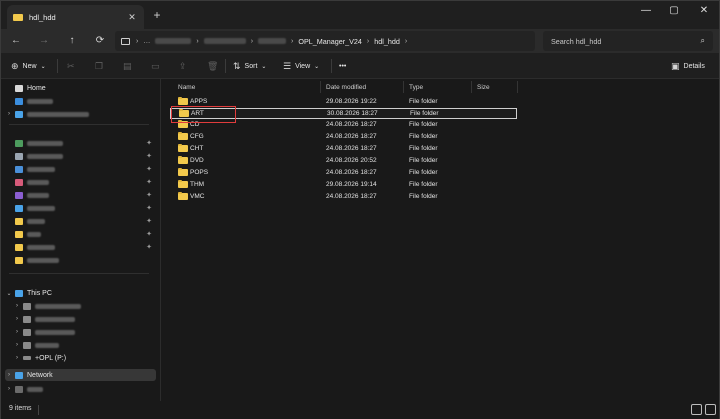 The width and height of the screenshot is (720, 419). Describe the element at coordinates (483, 87) in the screenshot. I see `column-header-size: Size` at that location.